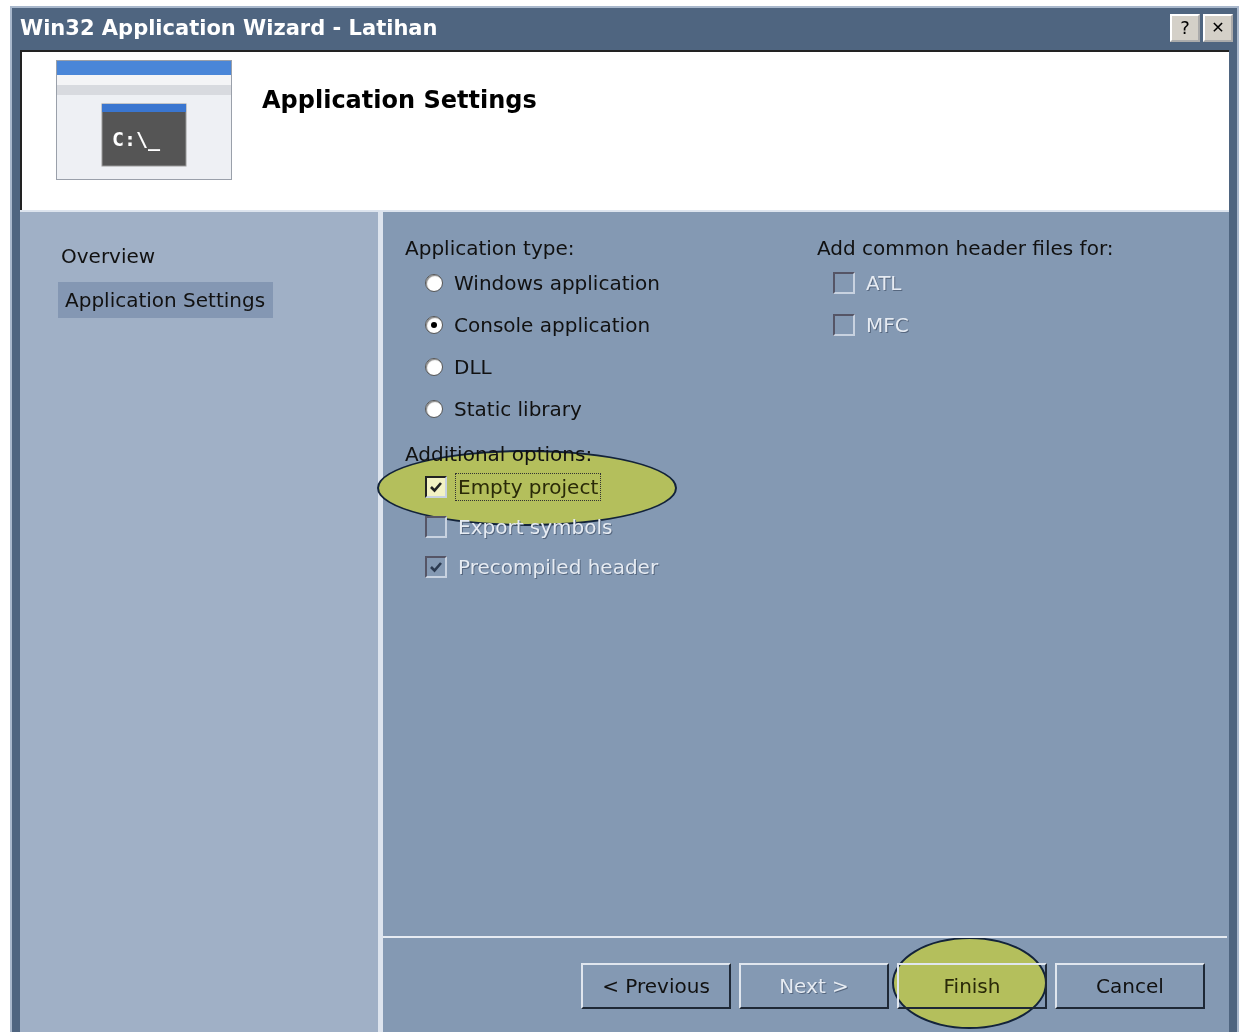 The image size is (1241, 1032). I want to click on console-window-icon: C:\_, so click(144, 120).